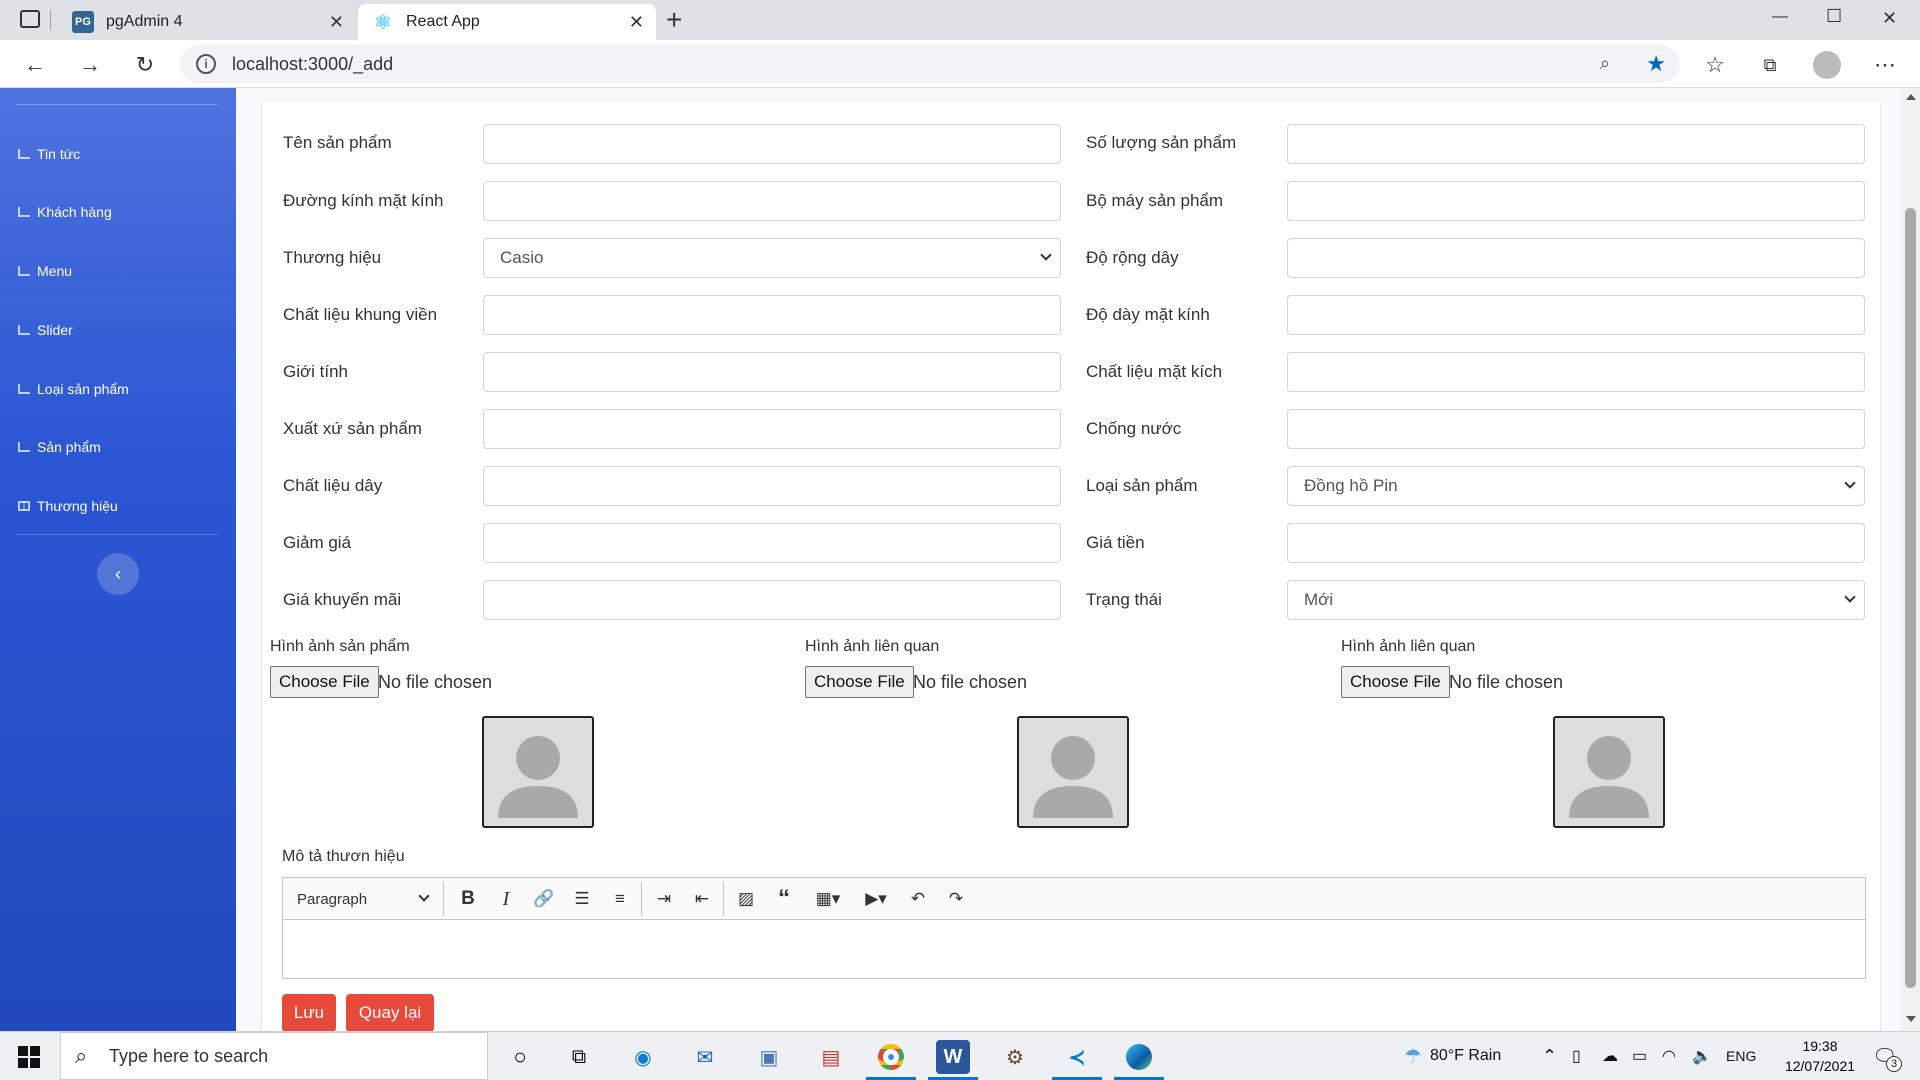 This screenshot has height=1080, width=1920. Describe the element at coordinates (1820, 1056) in the screenshot. I see `clock: 19:38 12/07/2021` at that location.